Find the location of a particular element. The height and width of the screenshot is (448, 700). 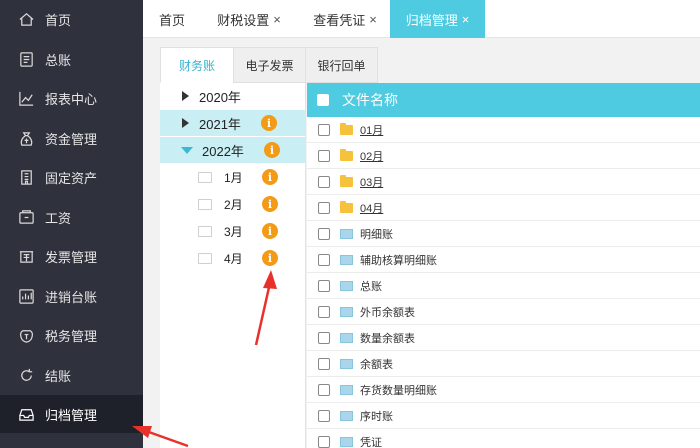

subtab-e-invoices: 电子发票 is located at coordinates (269, 65).